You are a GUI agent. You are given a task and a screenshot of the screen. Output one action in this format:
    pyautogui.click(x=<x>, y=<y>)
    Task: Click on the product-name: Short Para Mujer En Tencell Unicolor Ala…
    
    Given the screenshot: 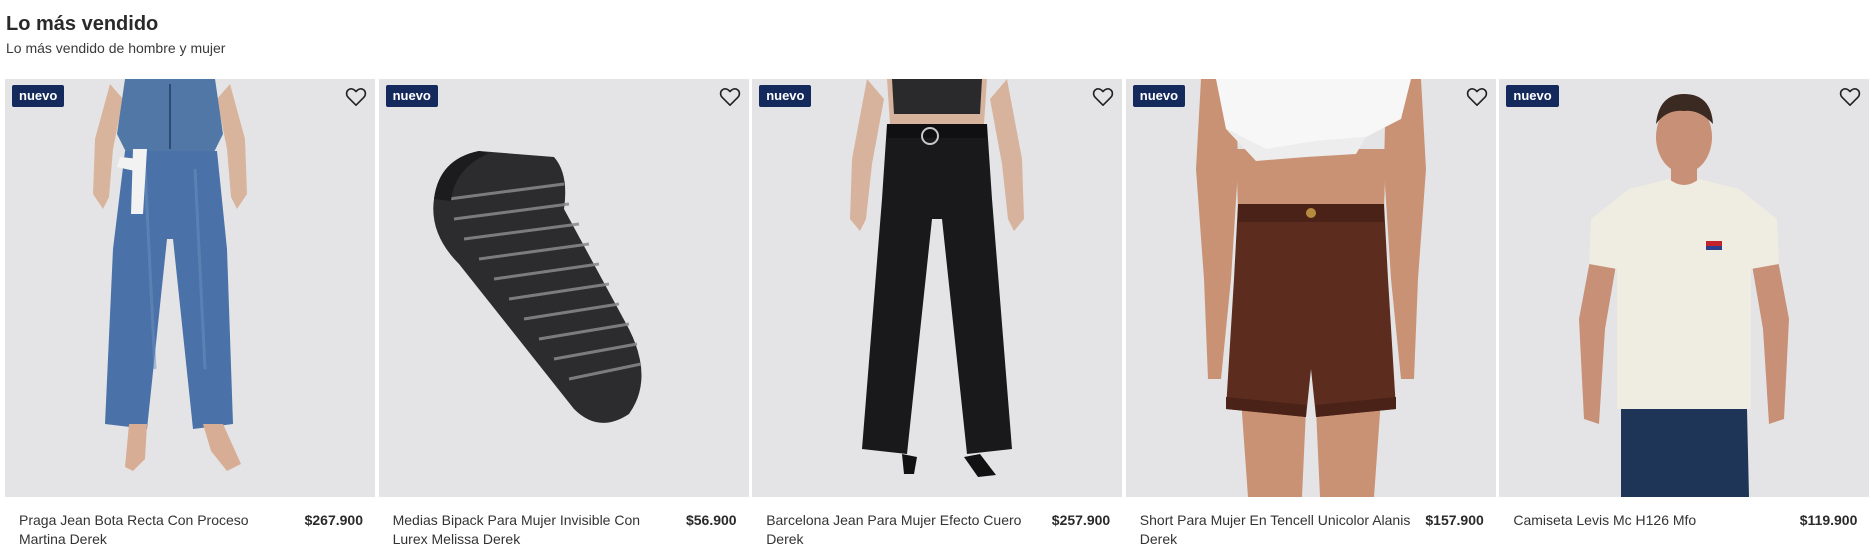 What is the action you would take?
    pyautogui.click(x=1277, y=530)
    